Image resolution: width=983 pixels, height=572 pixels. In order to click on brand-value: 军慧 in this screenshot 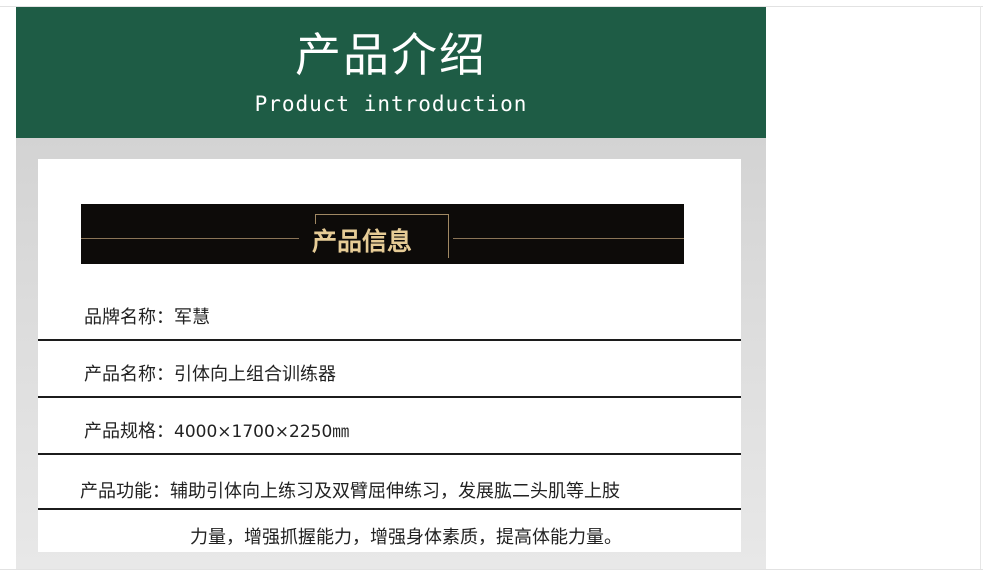, I will do `click(192, 317)`.